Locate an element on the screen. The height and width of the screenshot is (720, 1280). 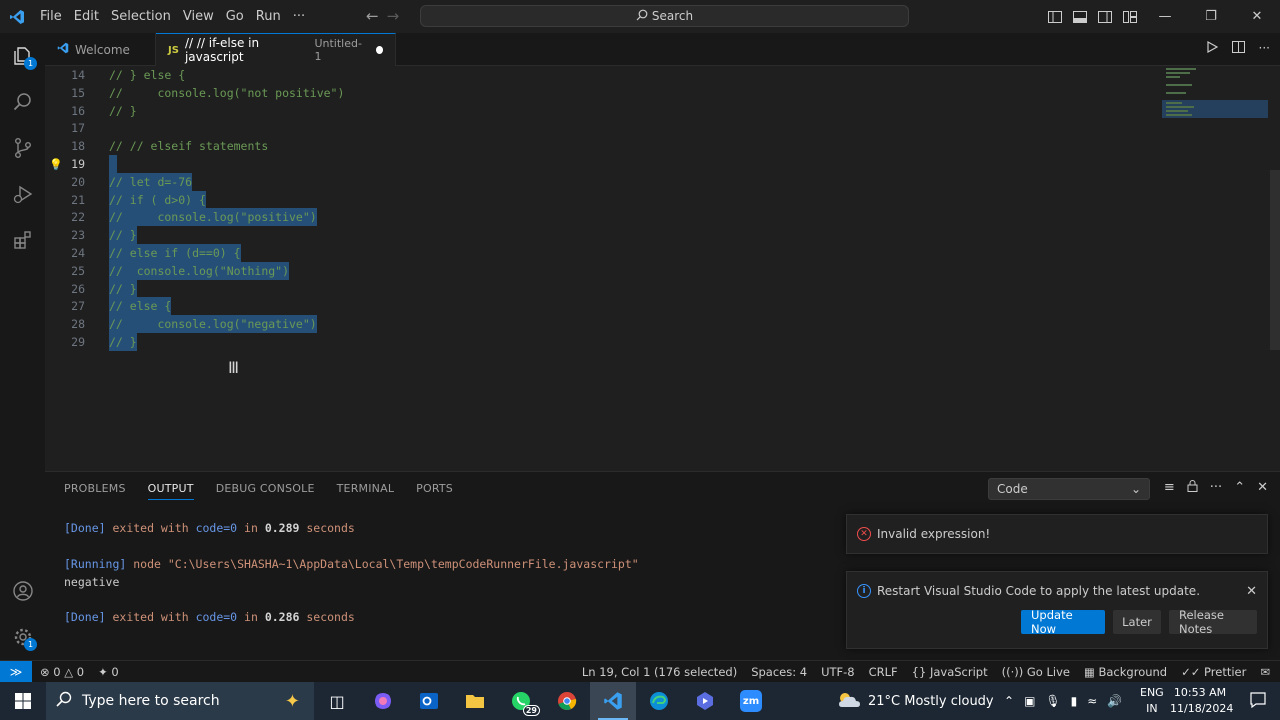
code-line: 21 // if ( d>0) { is located at coordinates (595, 199).